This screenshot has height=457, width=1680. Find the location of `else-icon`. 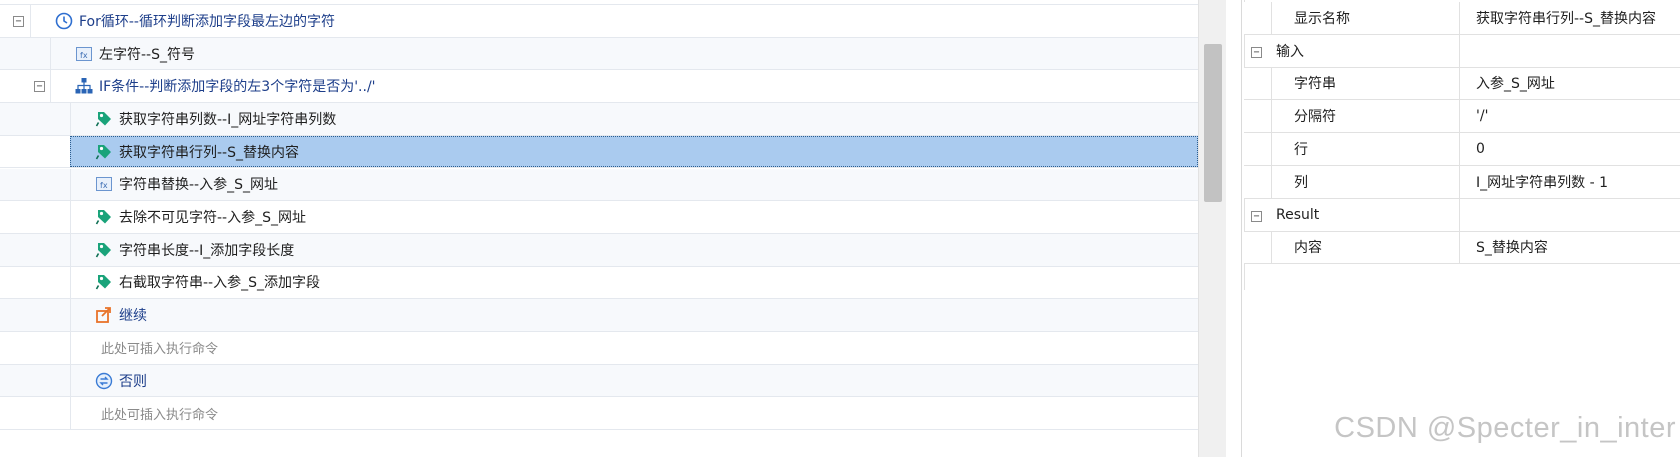

else-icon is located at coordinates (104, 381).